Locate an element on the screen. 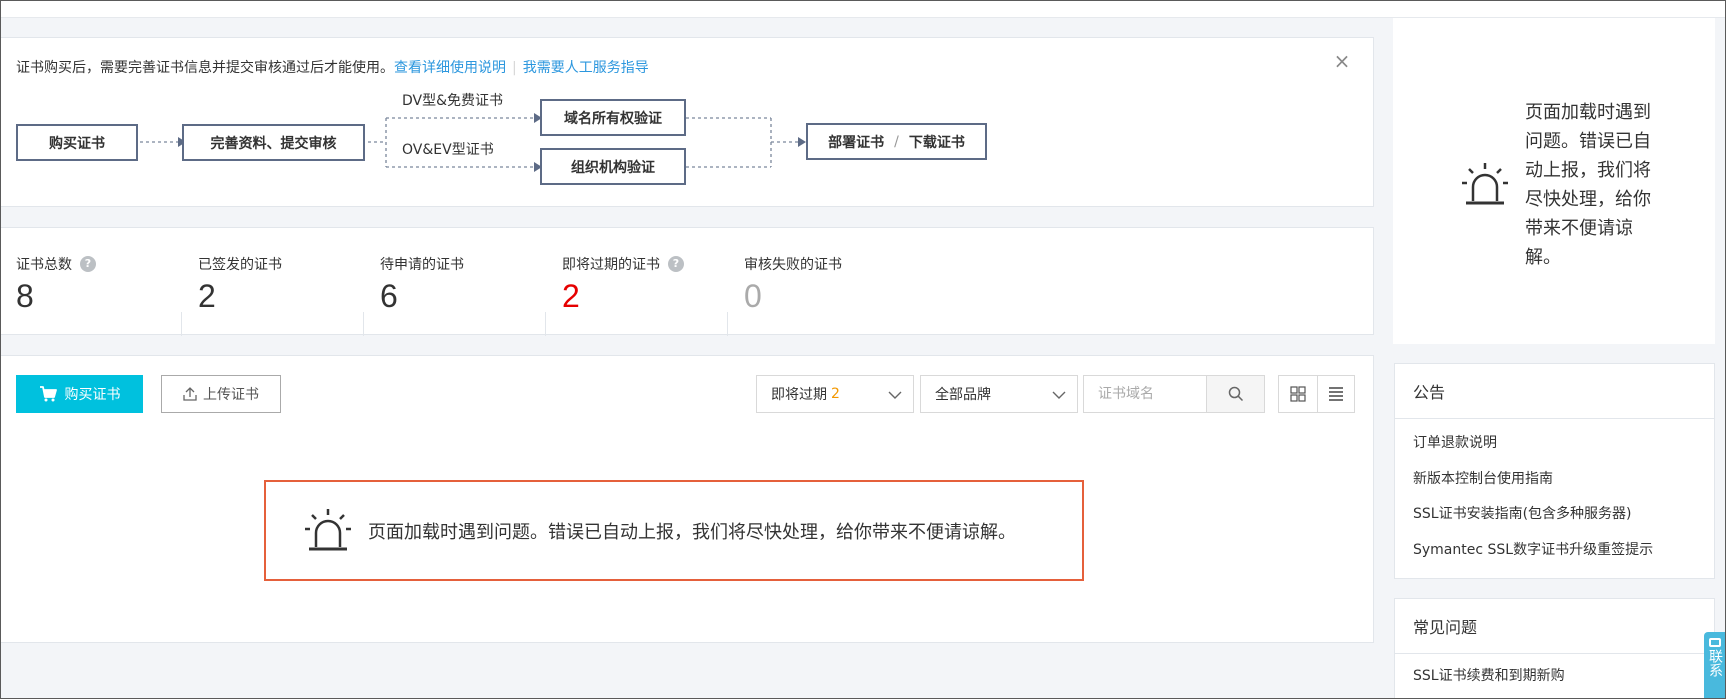  flow-step-submit: 完善资料、提交审核 is located at coordinates (273, 142).